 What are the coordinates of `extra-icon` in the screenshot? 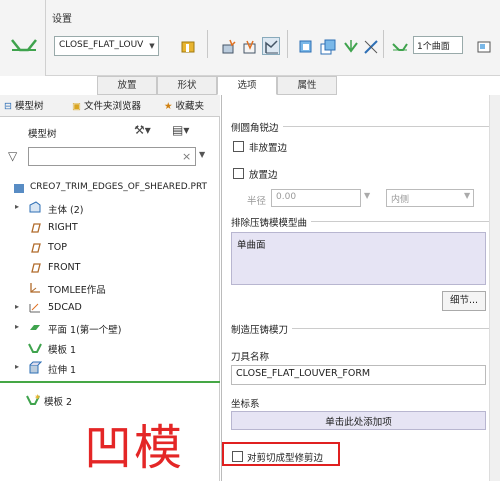 It's located at (483, 46).